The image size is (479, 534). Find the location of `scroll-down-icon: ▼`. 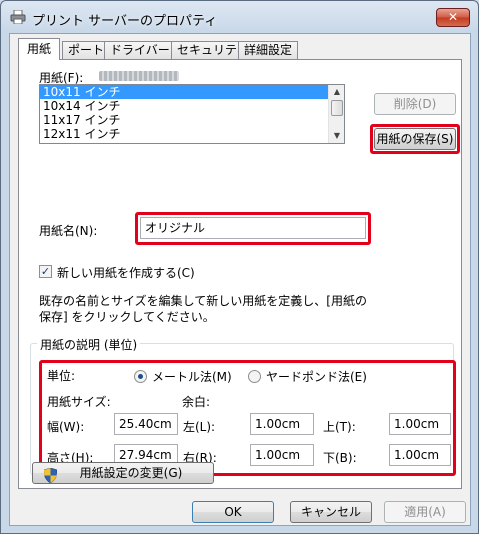

scroll-down-icon: ▼ is located at coordinates (336, 136).